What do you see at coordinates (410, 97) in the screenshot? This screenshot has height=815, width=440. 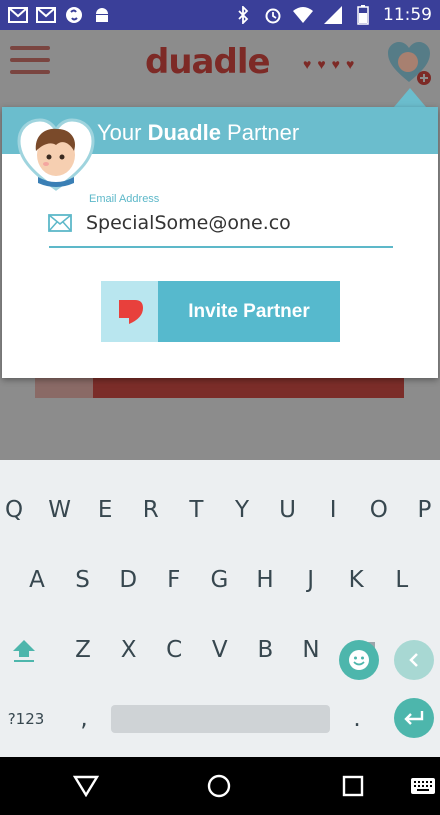 I see `dialog-caret` at bounding box center [410, 97].